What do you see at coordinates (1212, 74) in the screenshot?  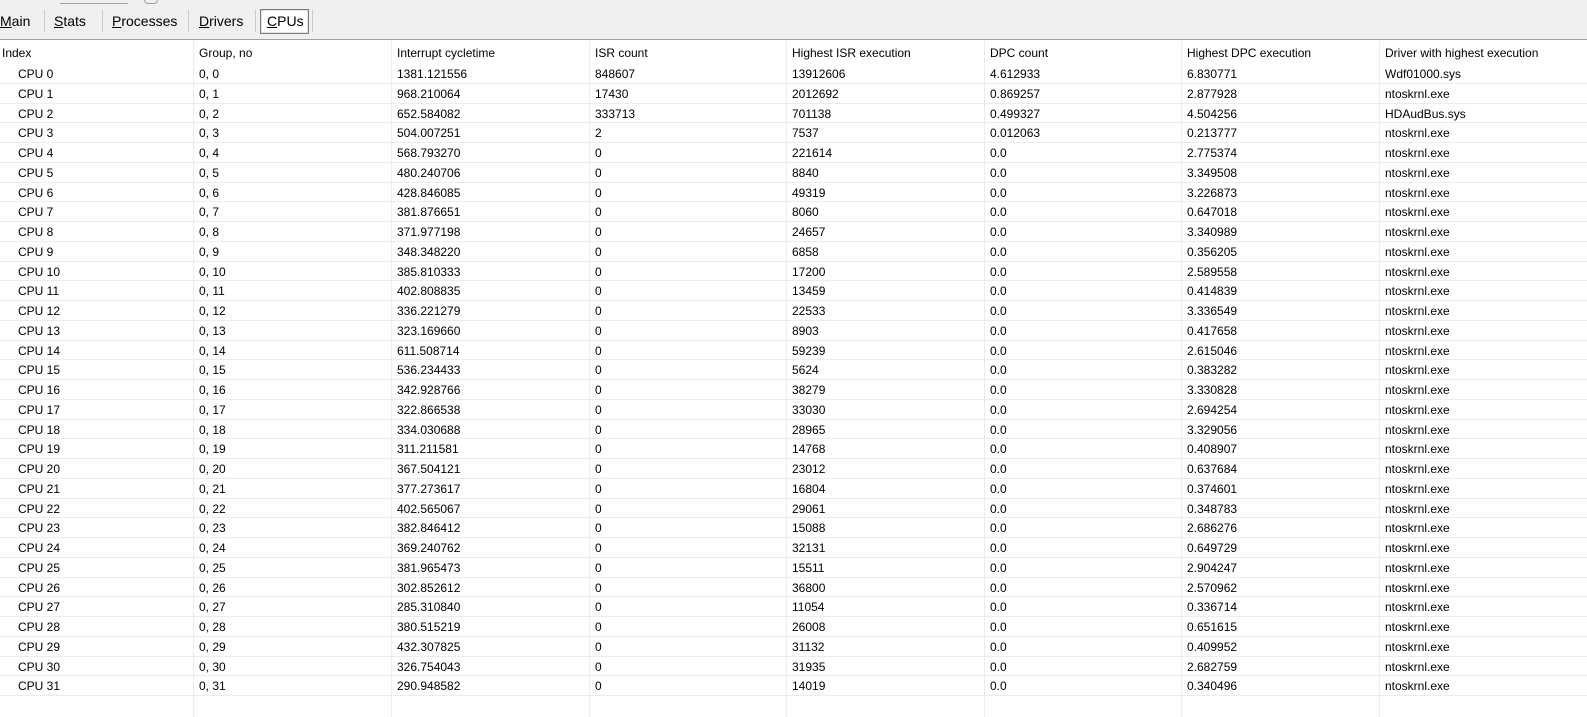 I see `cell-highest-dpc: 6.830771` at bounding box center [1212, 74].